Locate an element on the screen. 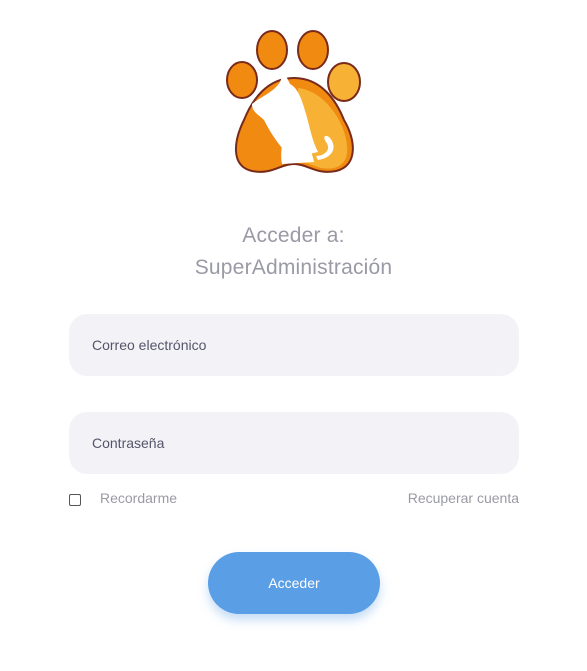 The width and height of the screenshot is (587, 671). password-input is located at coordinates (294, 443).